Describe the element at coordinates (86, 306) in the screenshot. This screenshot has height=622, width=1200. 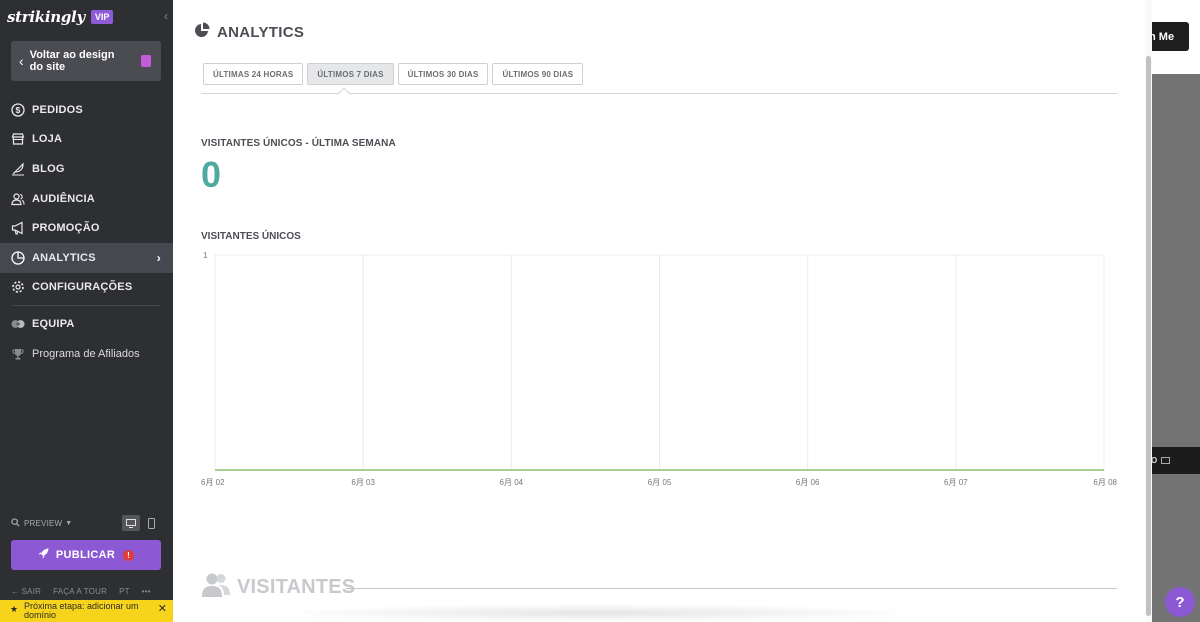
I see `nav-divider` at that location.